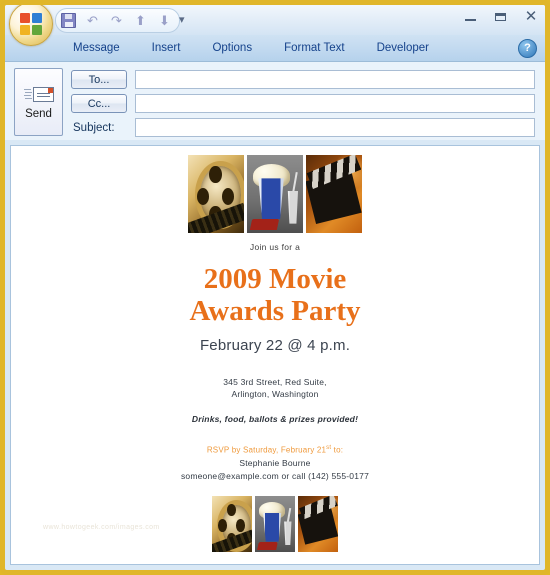  I want to click on watermark-text: www.howtogeek.com/images.com, so click(101, 527).